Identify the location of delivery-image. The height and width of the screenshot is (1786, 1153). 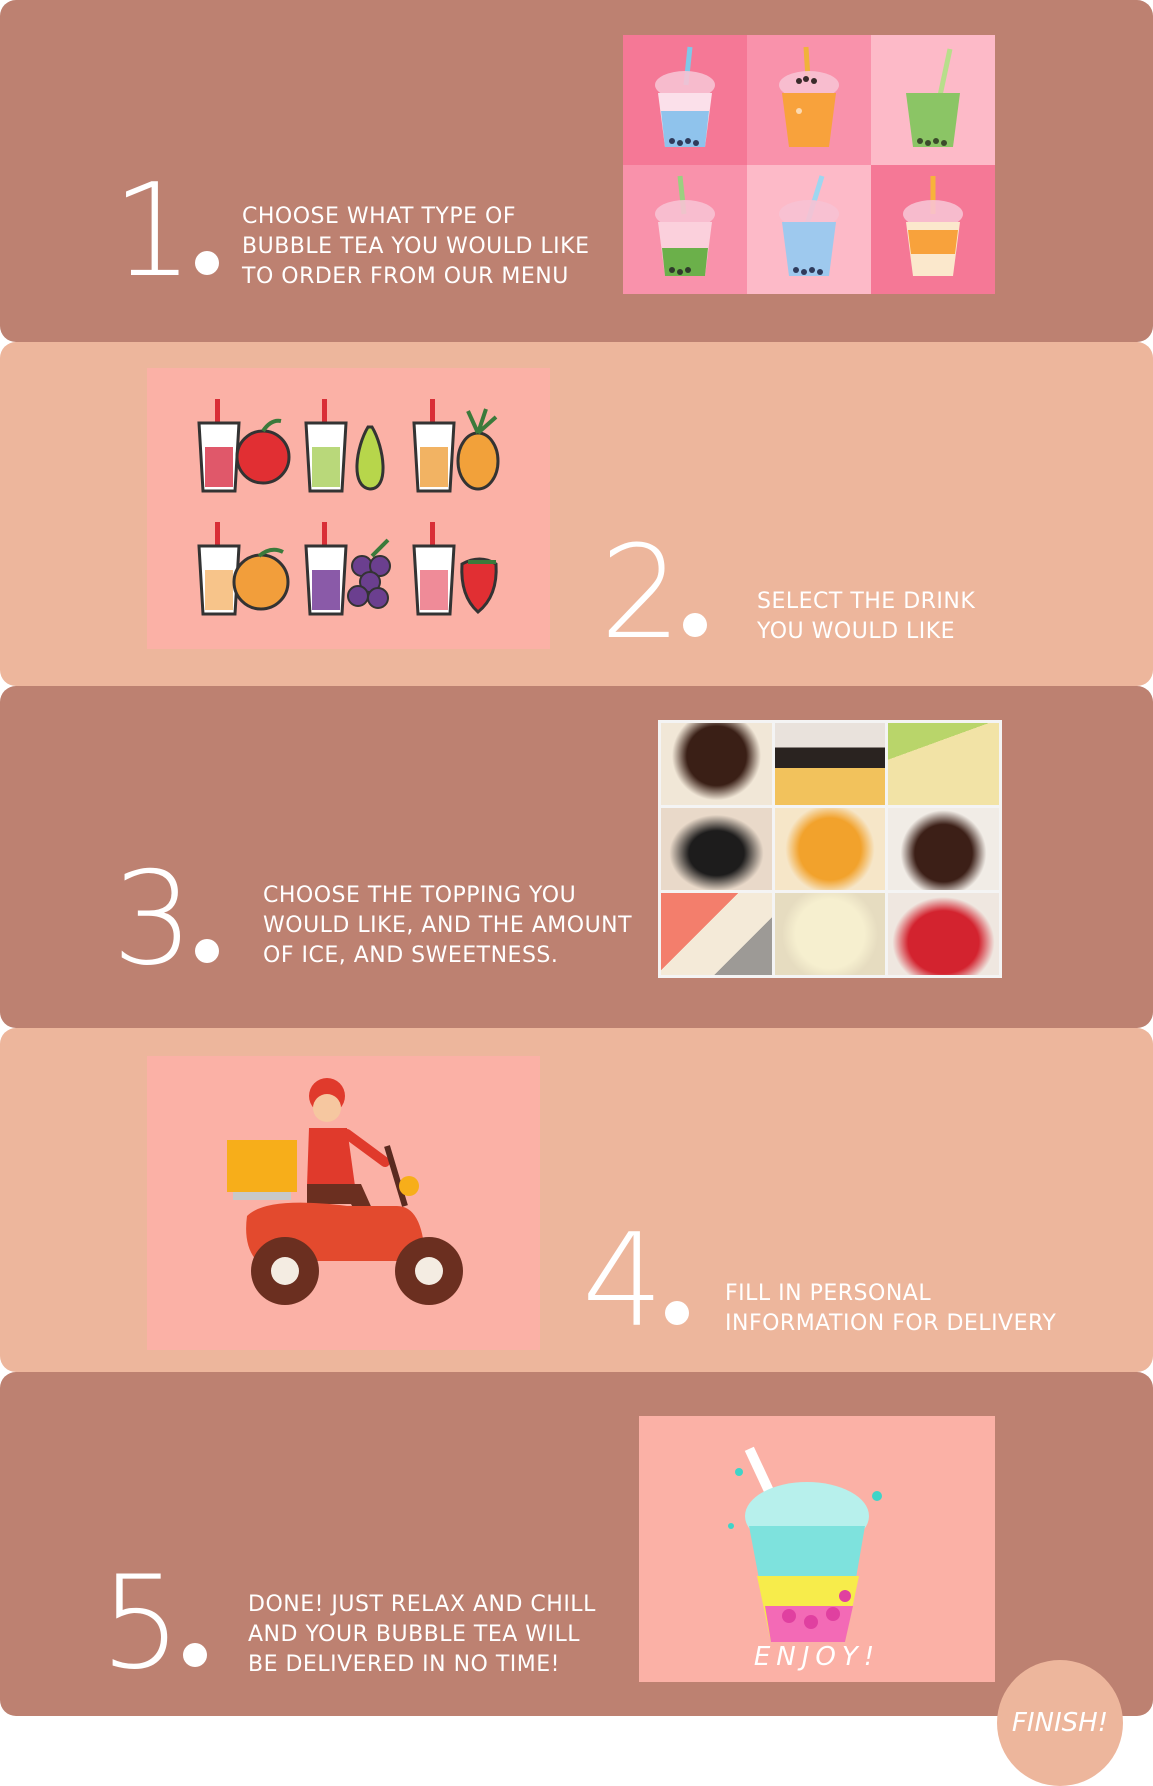
(343, 1203).